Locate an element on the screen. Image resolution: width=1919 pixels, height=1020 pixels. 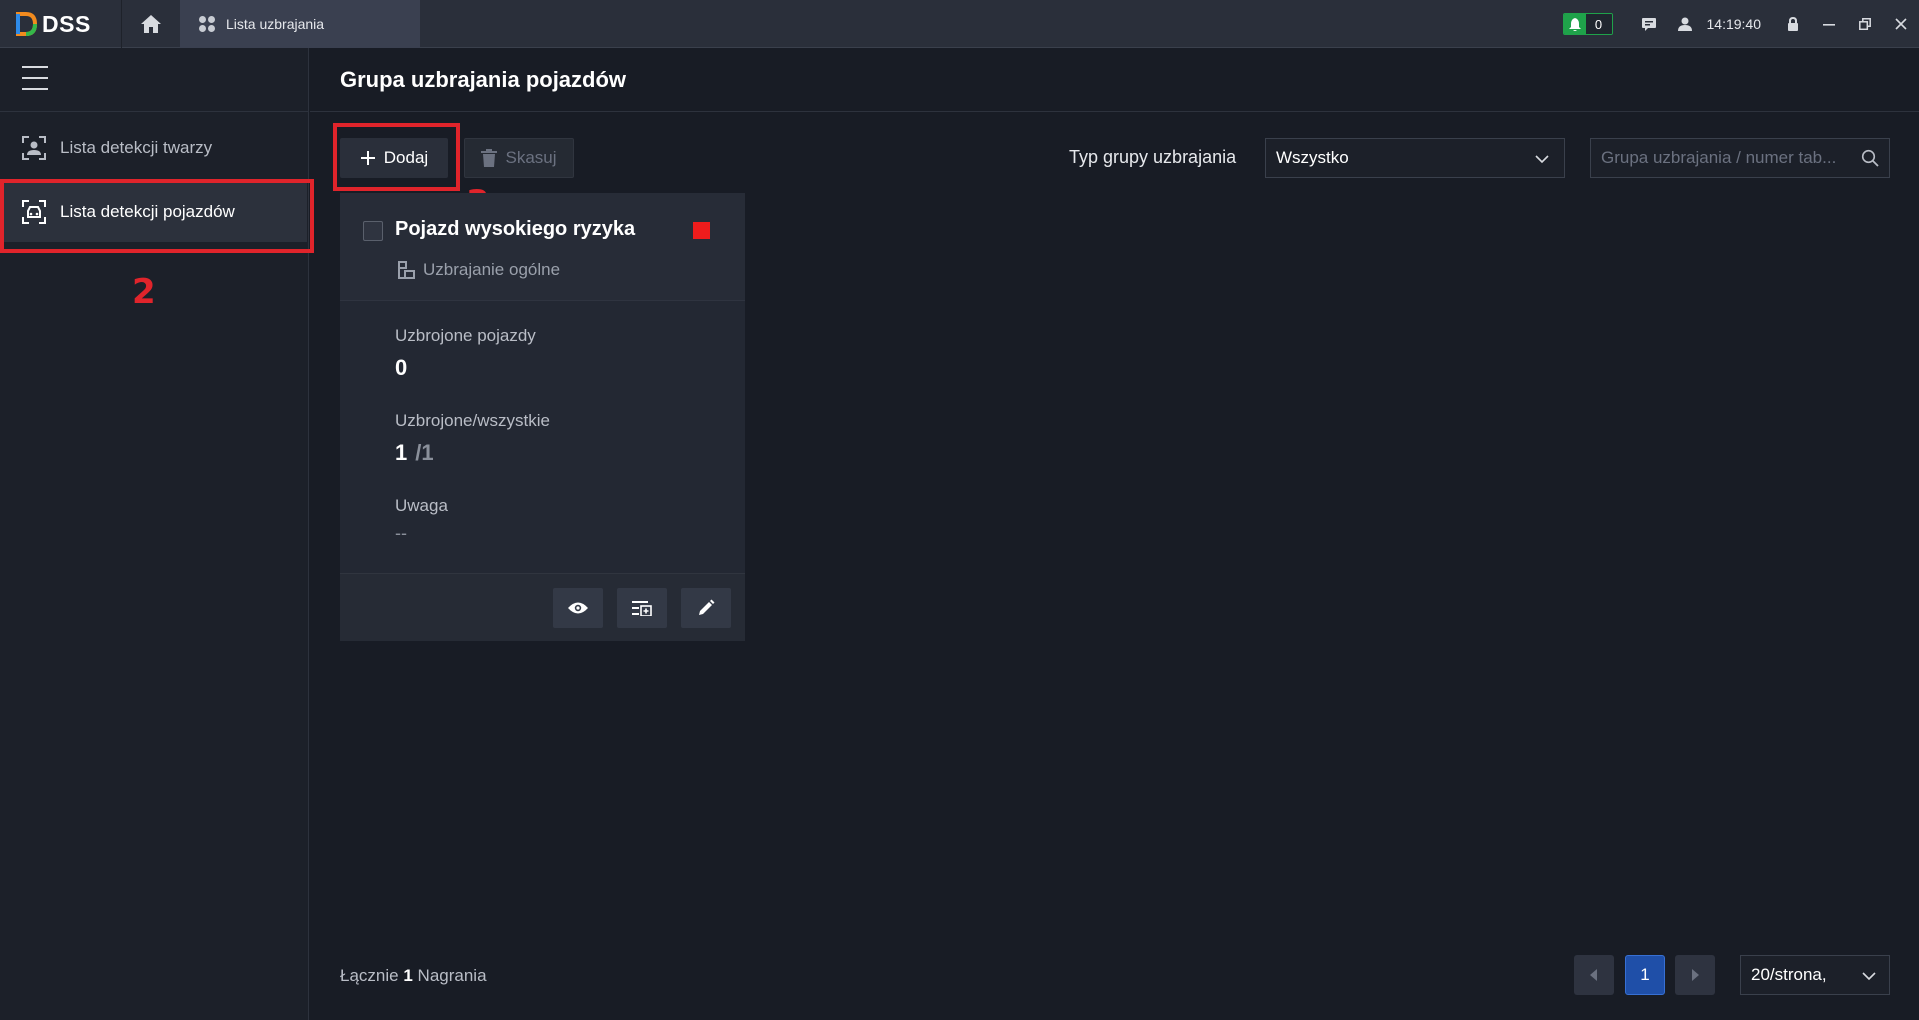
sidebar-item-face-detection: Lista detekcji twarzy is located at coordinates (155, 148).